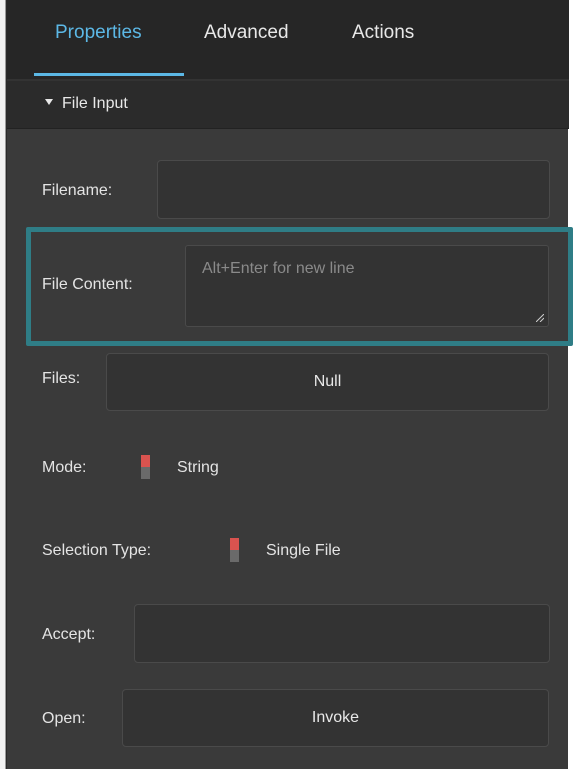  What do you see at coordinates (278, 268) in the screenshot?
I see `file-content-placeholder: Alt+Enter for new line` at bounding box center [278, 268].